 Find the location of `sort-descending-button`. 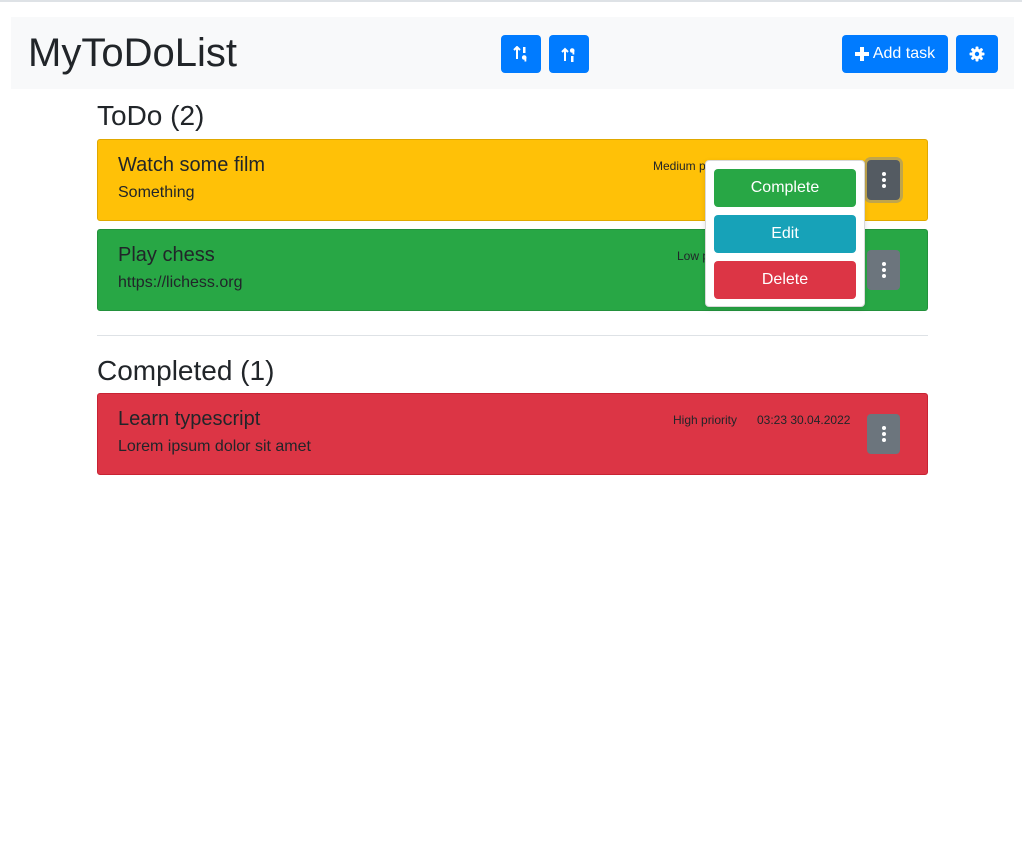

sort-descending-button is located at coordinates (569, 54).